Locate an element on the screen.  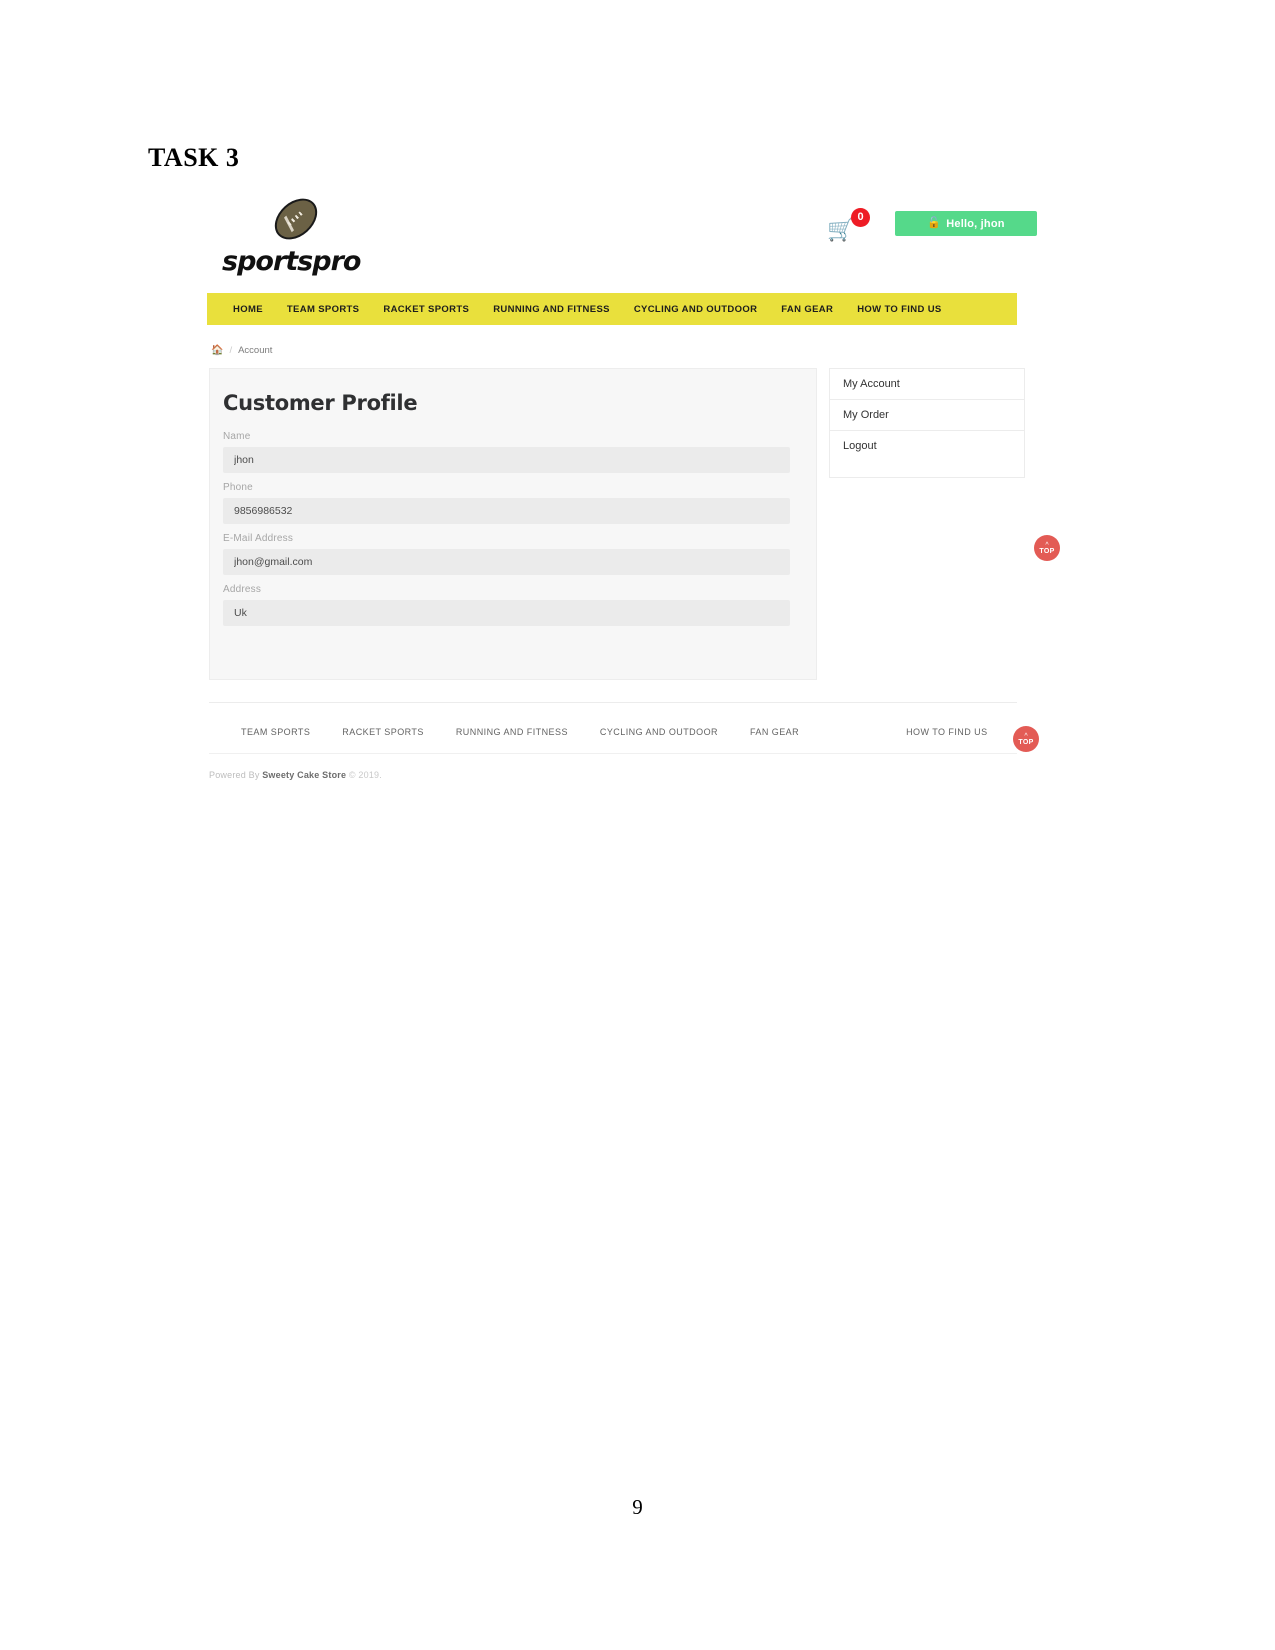
field-address: Address is located at coordinates (506, 605).